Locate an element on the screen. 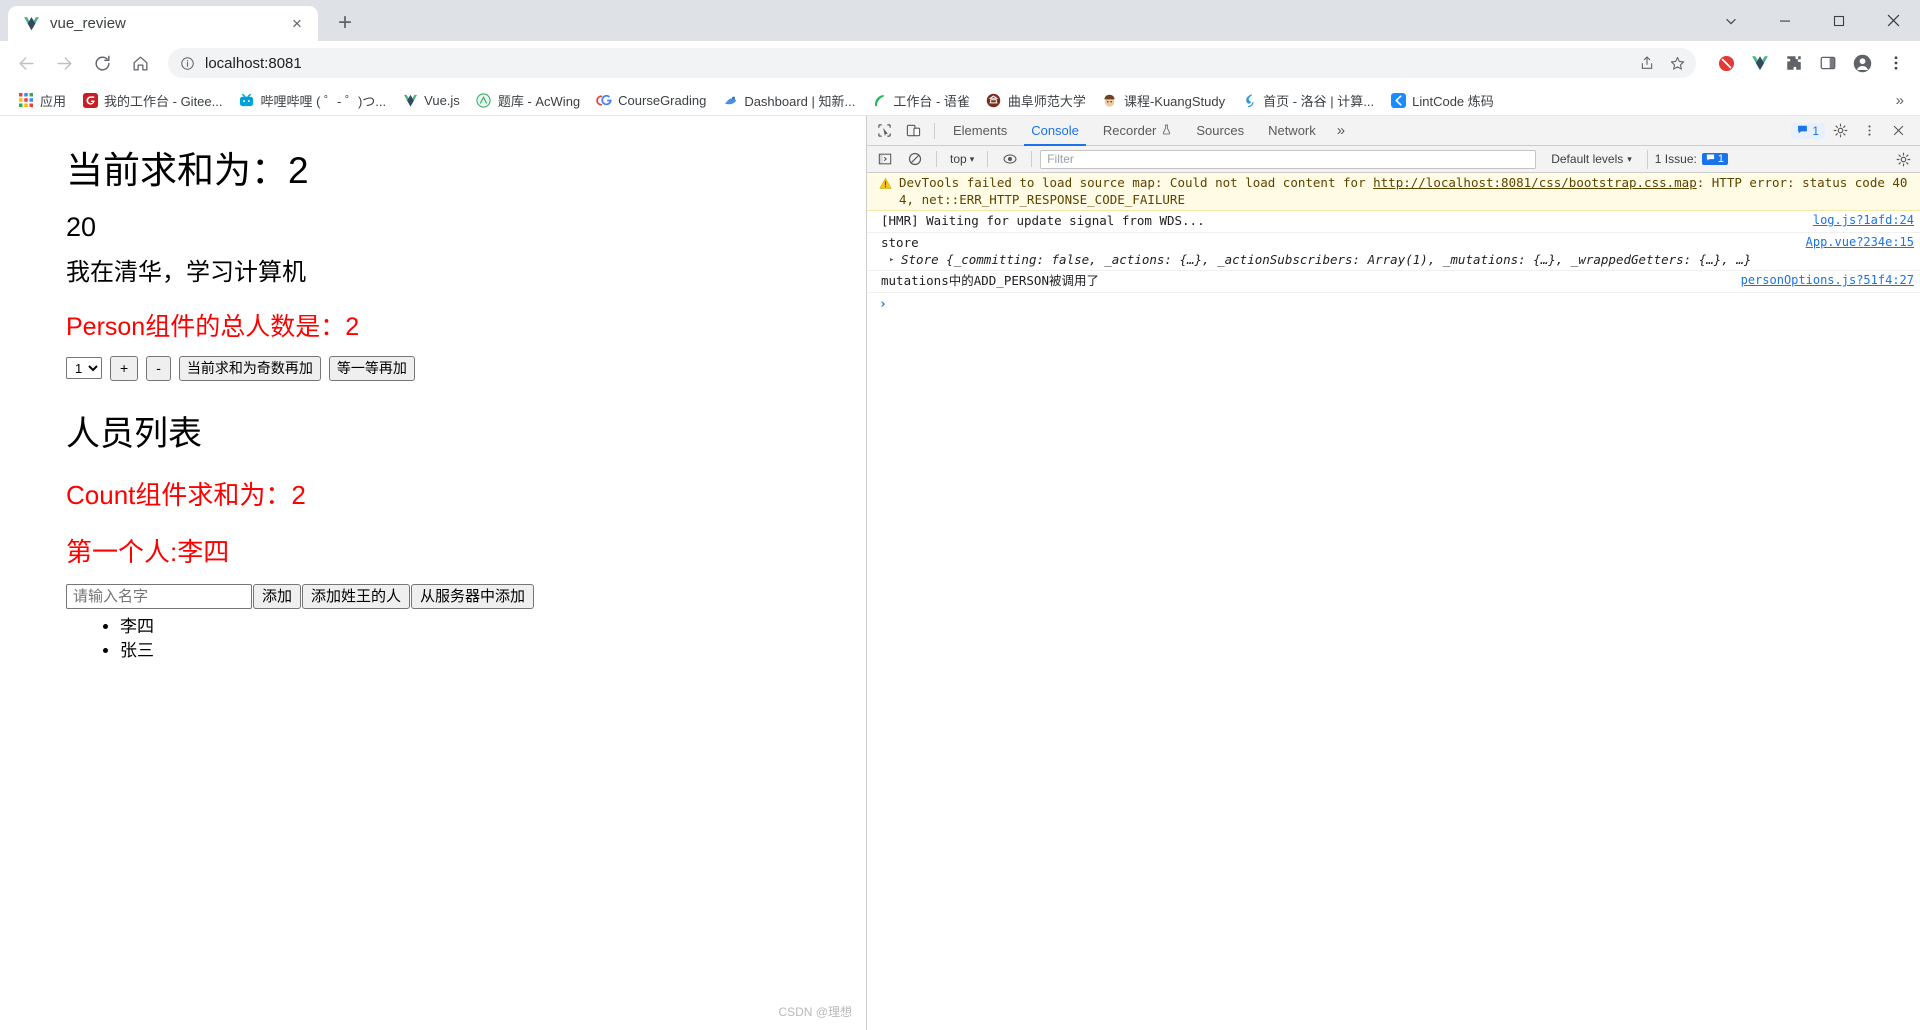 This screenshot has height=1030, width=1920. tab-strip: vue_review × + is located at coordinates (960, 20).